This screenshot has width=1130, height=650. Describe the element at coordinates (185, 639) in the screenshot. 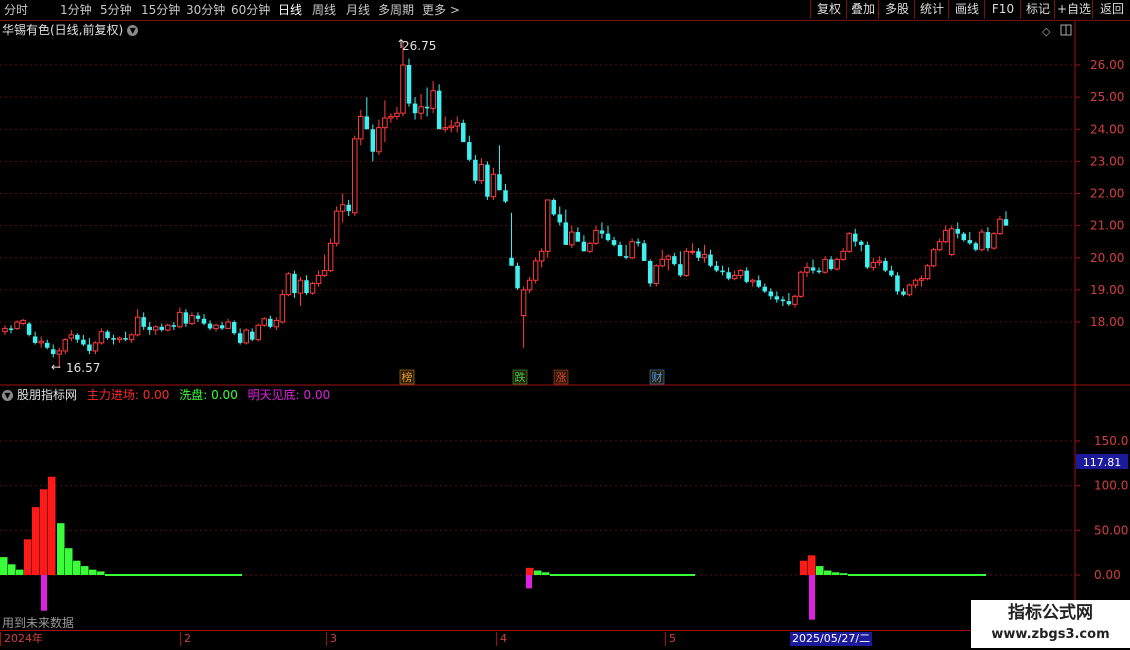

I see `date-tick-feb: 2` at that location.